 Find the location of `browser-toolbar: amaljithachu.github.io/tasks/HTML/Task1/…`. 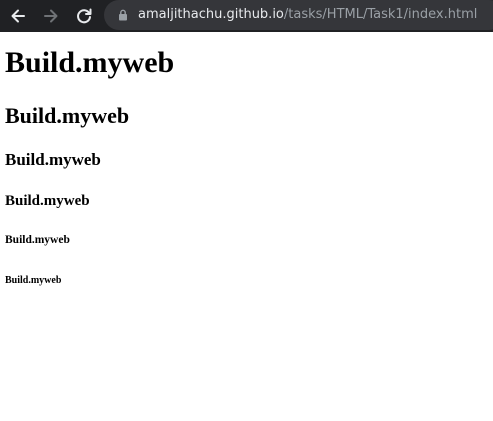

browser-toolbar: amaljithachu.github.io/tasks/HTML/Task1/… is located at coordinates (246, 16).